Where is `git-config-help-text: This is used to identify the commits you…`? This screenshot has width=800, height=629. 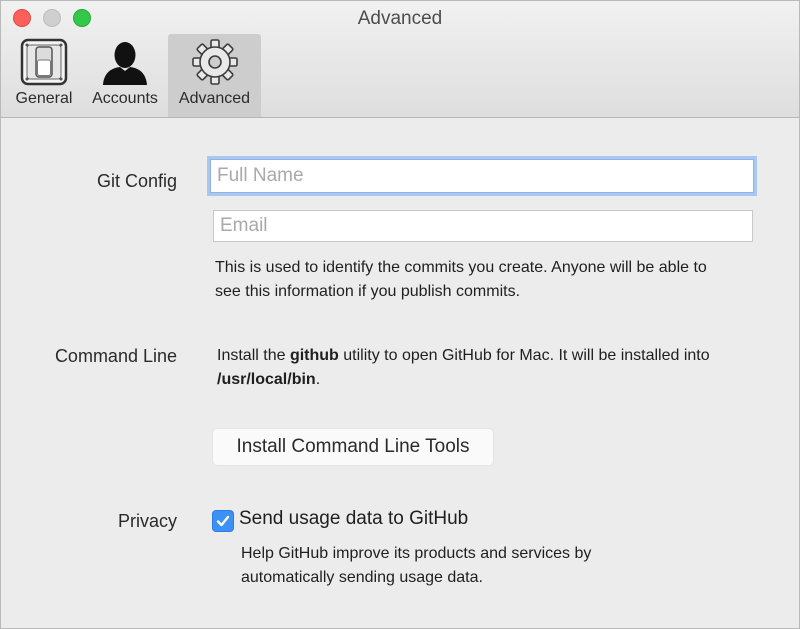
git-config-help-text: This is used to identify the commits you… is located at coordinates (461, 279).